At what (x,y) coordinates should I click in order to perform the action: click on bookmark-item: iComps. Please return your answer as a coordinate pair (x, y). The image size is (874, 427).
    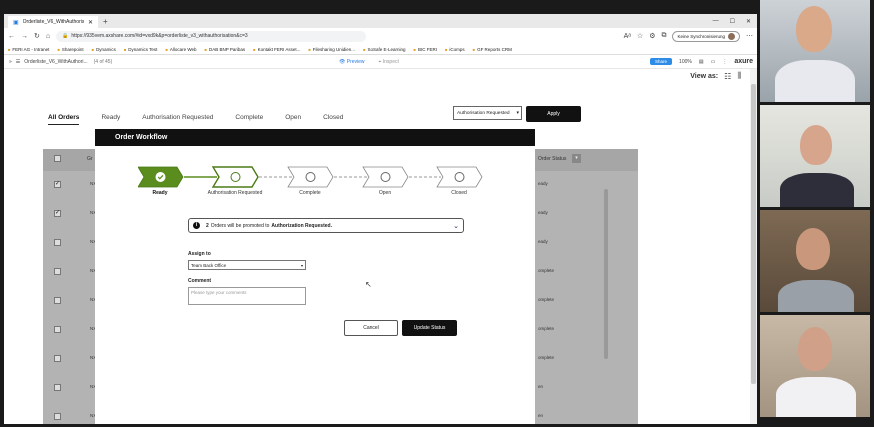
    Looking at the image, I should click on (454, 49).